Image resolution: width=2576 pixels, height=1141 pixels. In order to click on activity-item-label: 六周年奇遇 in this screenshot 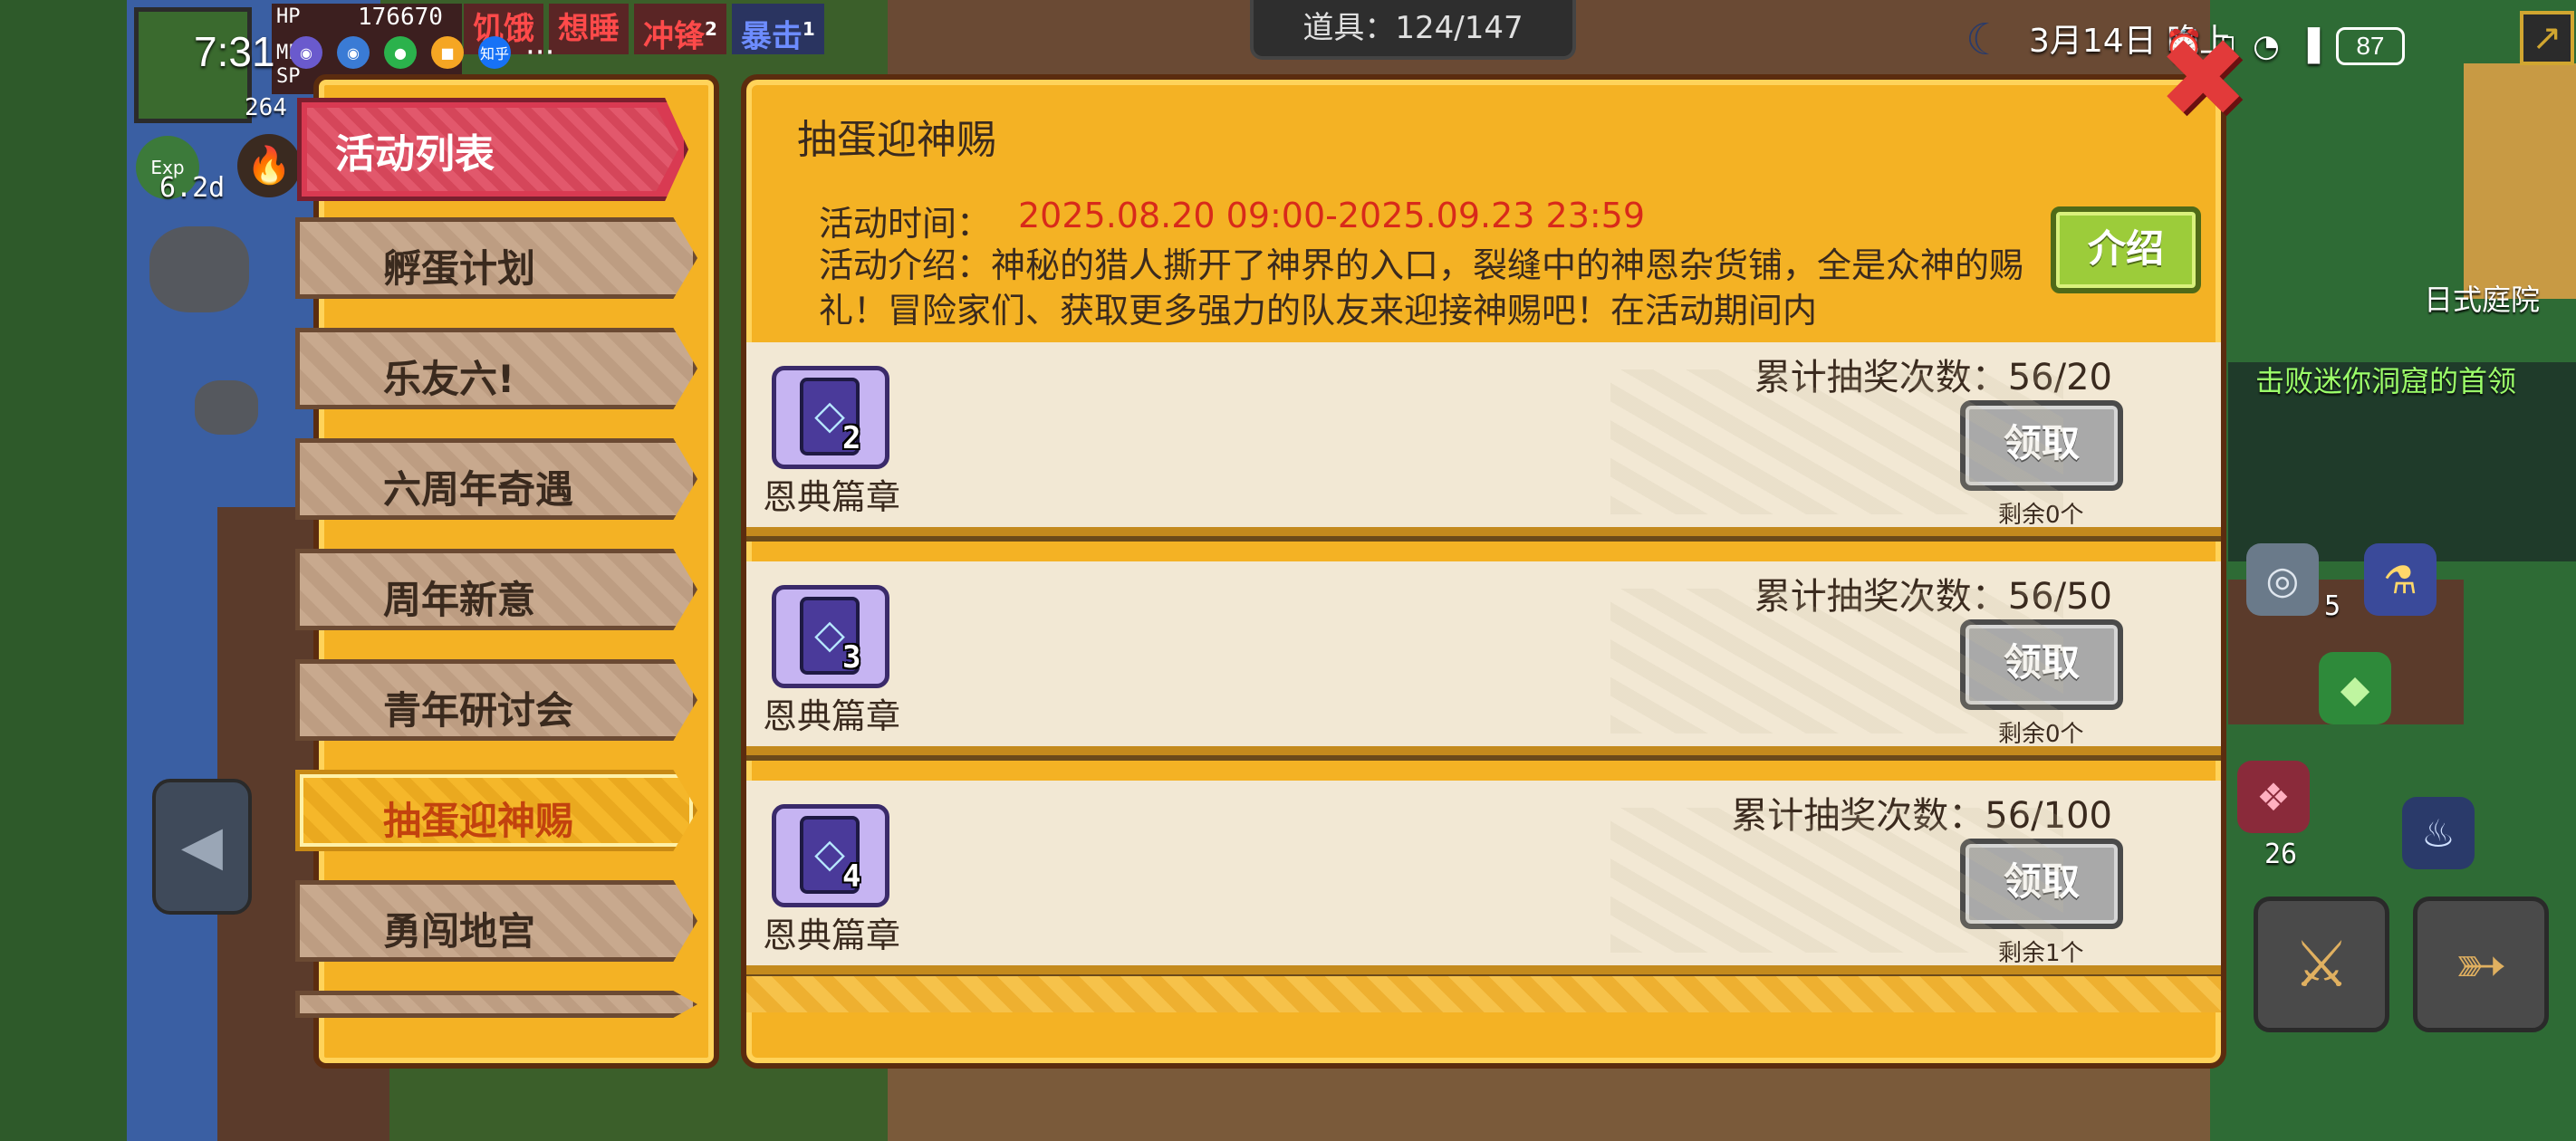, I will do `click(478, 489)`.